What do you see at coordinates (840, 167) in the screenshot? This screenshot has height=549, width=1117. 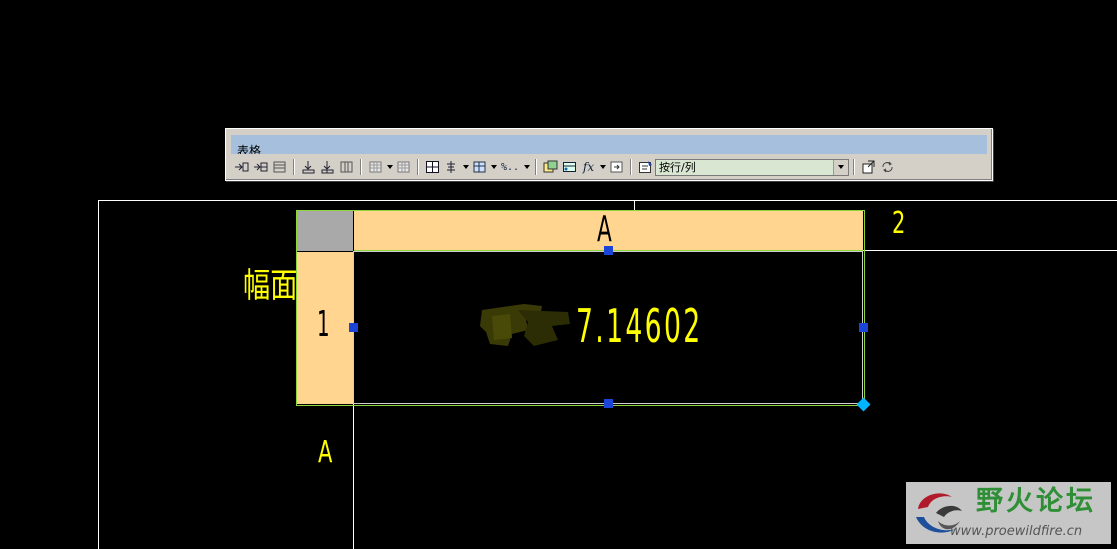 I see `chevron-down-icon` at bounding box center [840, 167].